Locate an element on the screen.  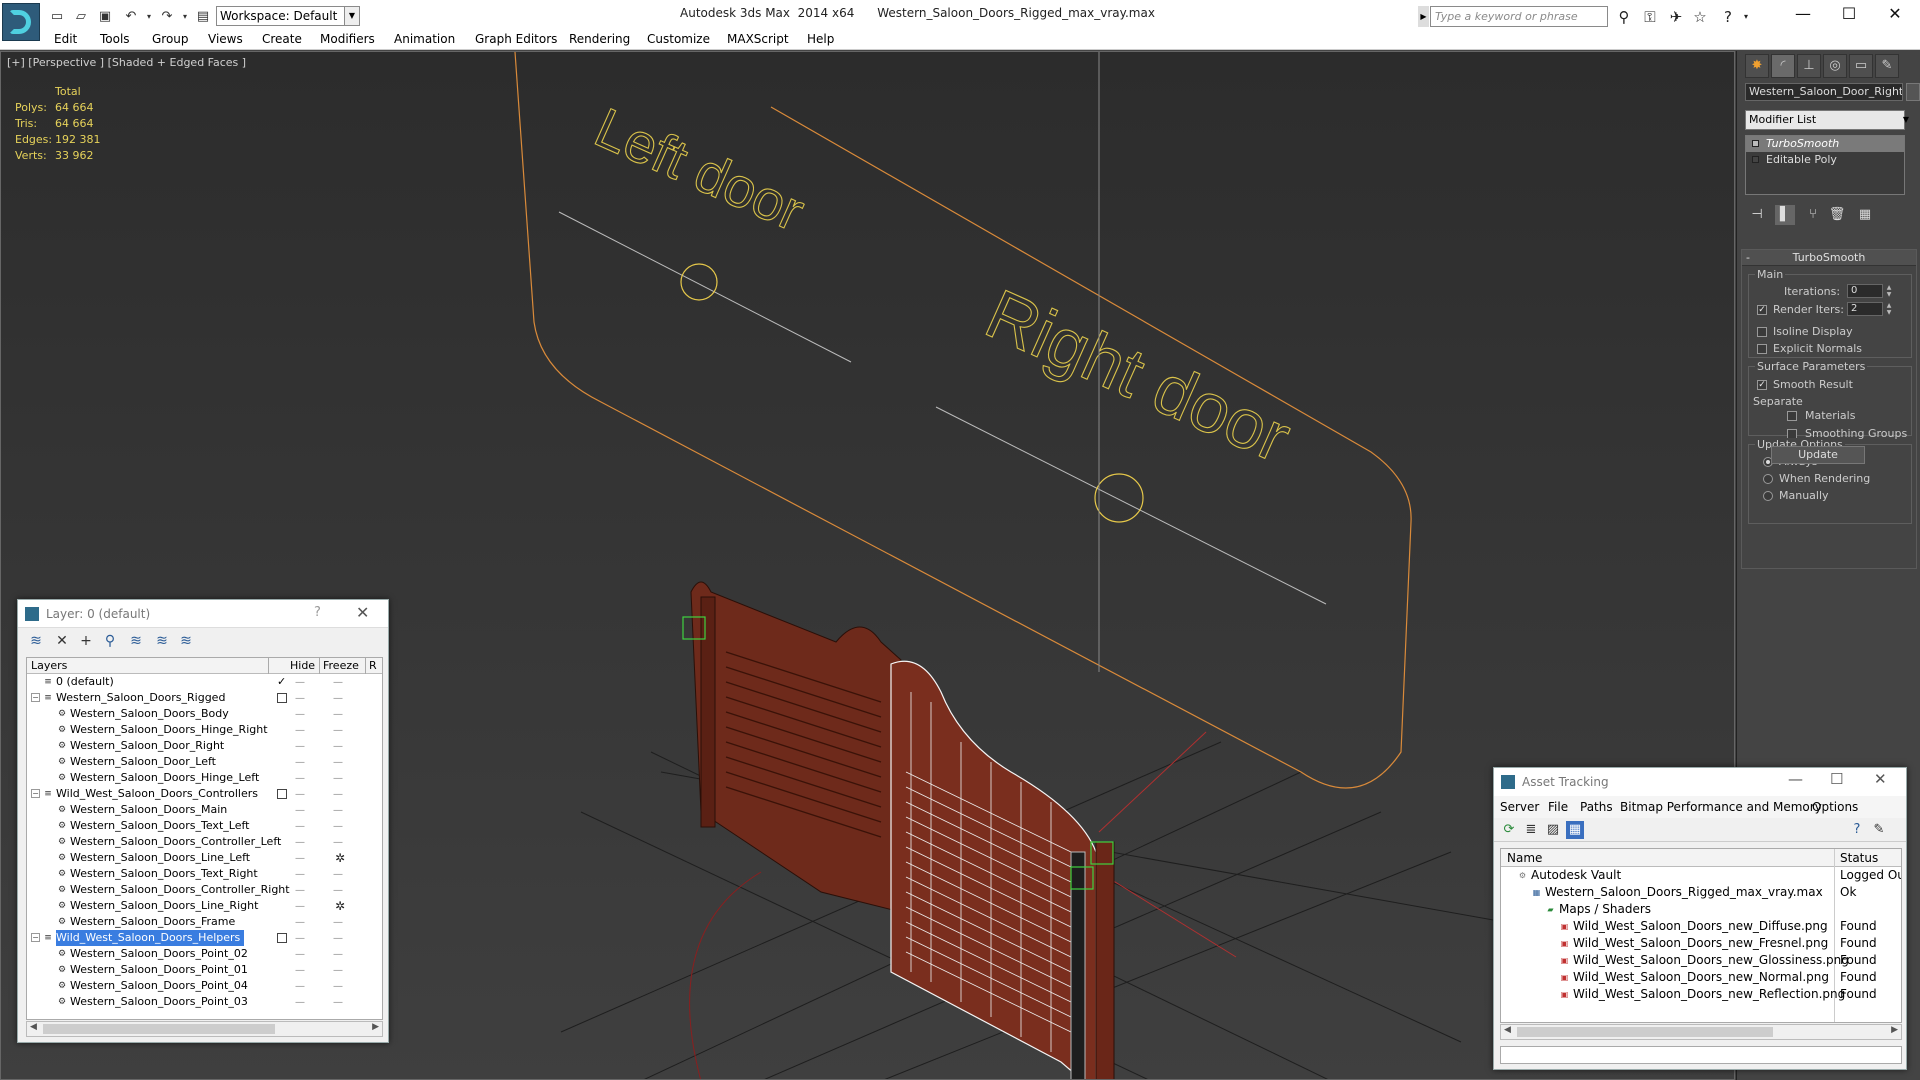
layer-row: ⚙ Western_Saloon_Doors_Body — — is located at coordinates (204, 714).